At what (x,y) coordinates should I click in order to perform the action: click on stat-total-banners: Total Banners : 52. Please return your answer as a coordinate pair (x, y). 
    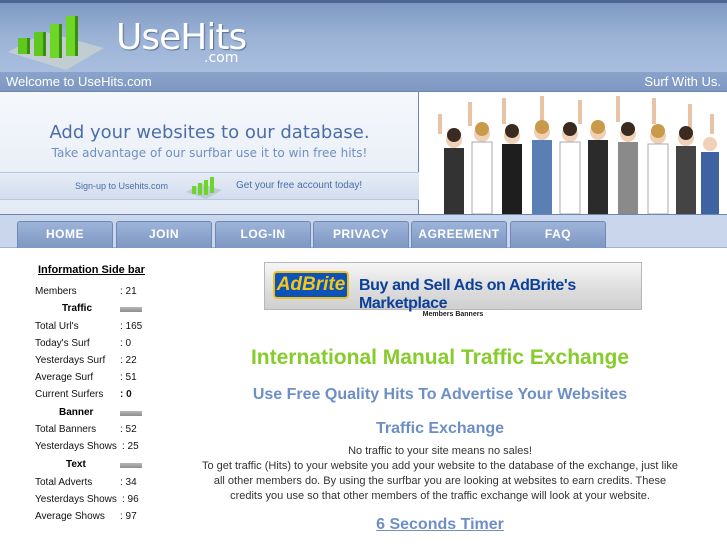
    Looking at the image, I should click on (86, 429).